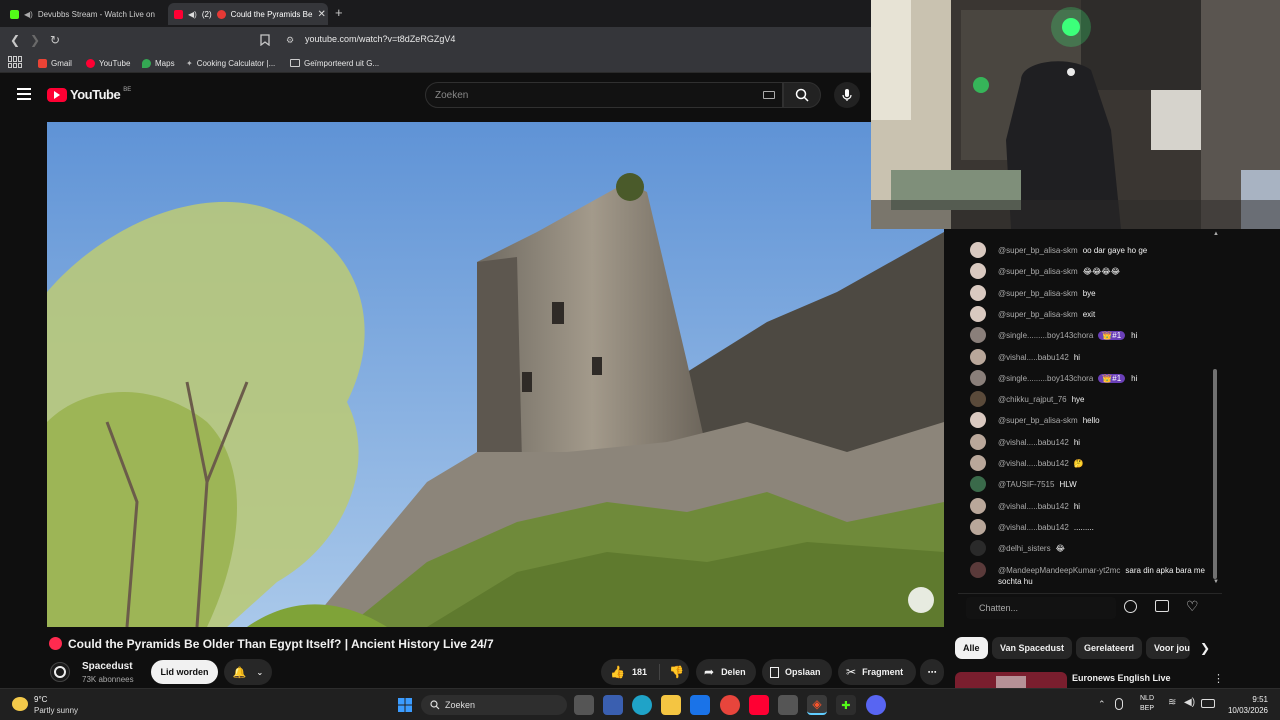  Describe the element at coordinates (1216, 234) in the screenshot. I see `scroll-up-icon: ▲` at that location.